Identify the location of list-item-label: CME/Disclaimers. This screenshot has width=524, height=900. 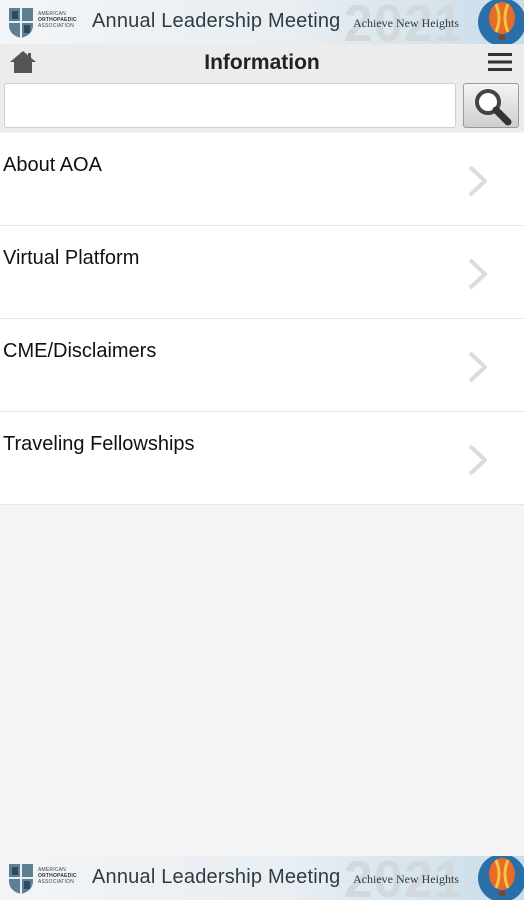
(80, 351).